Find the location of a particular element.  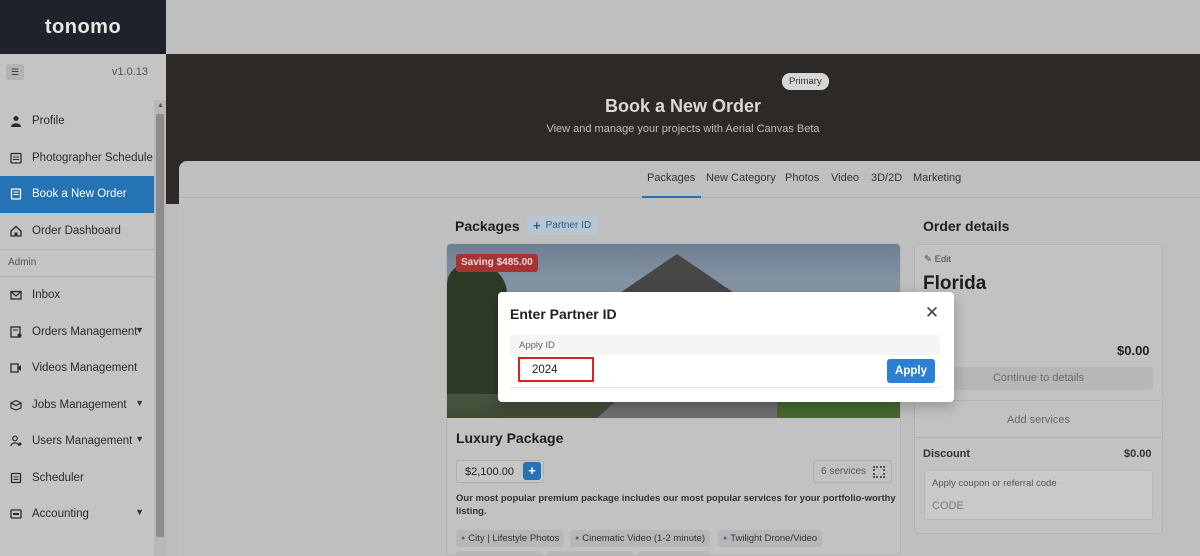

home-icon is located at coordinates (16, 231).